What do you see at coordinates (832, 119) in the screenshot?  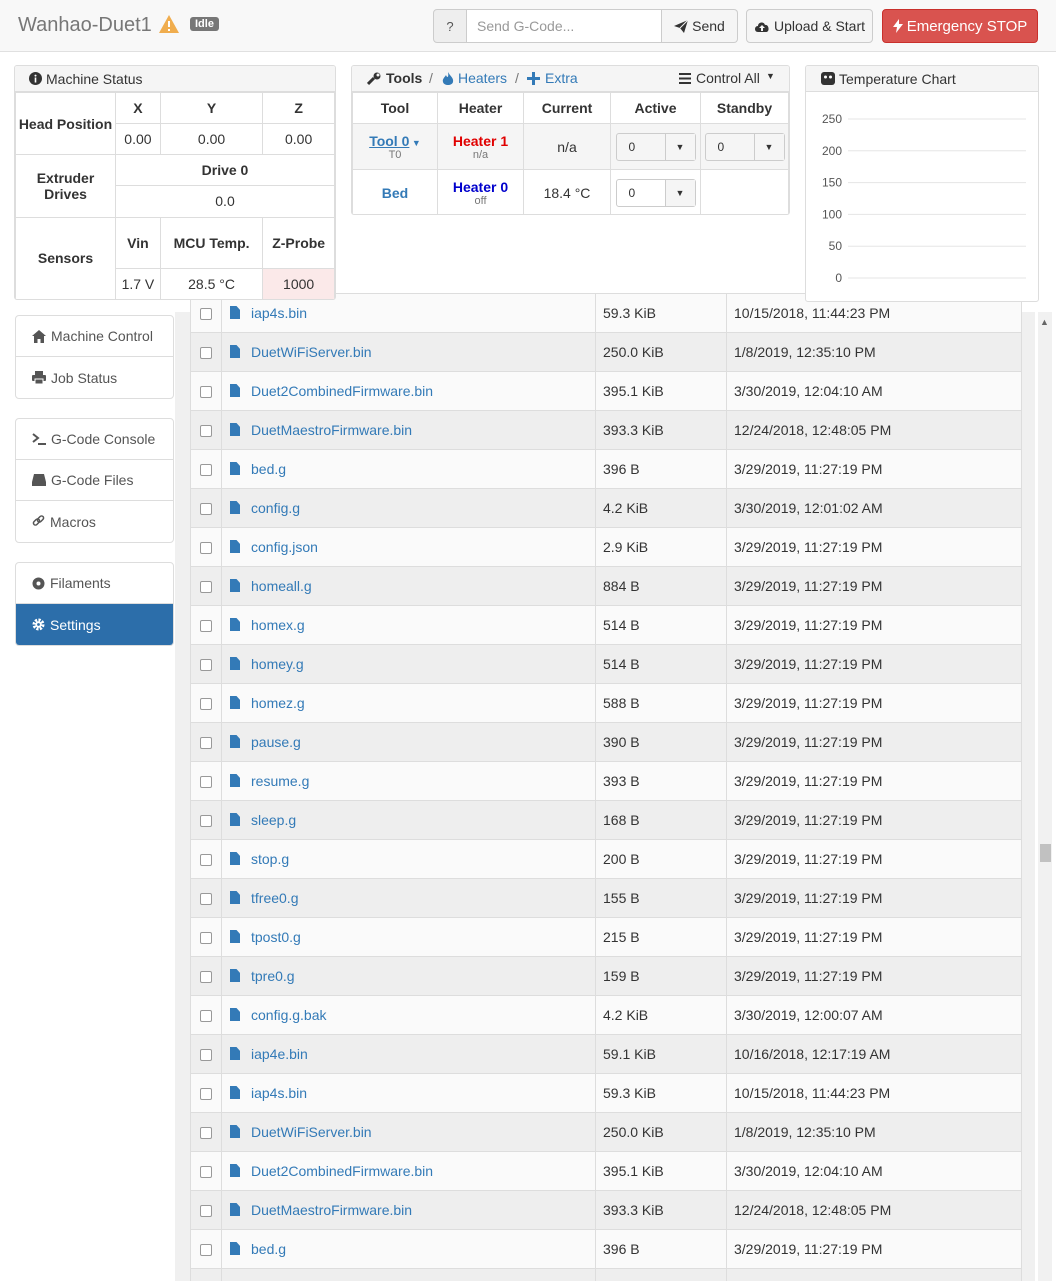 I see `y-tick-label: 250` at bounding box center [832, 119].